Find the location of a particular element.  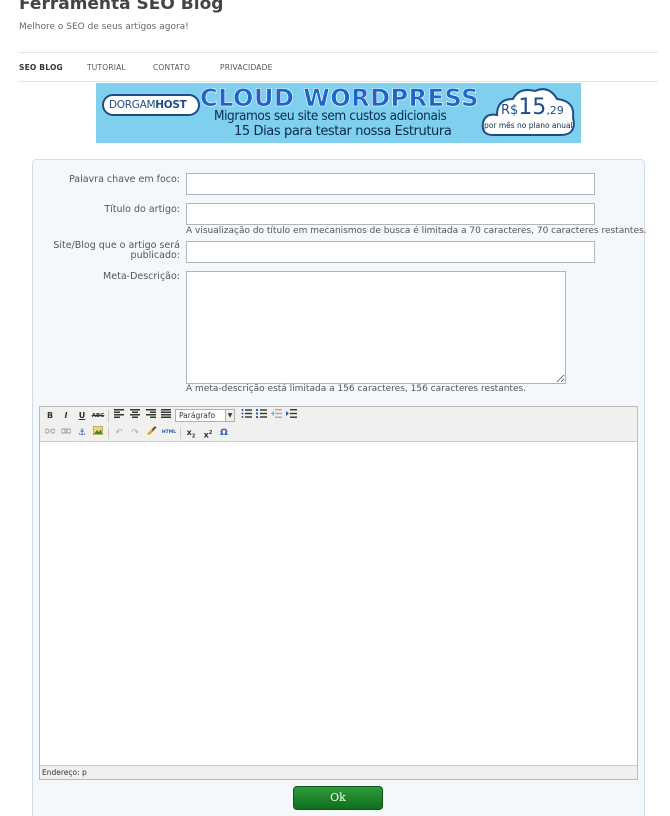

image-icon is located at coordinates (98, 432).